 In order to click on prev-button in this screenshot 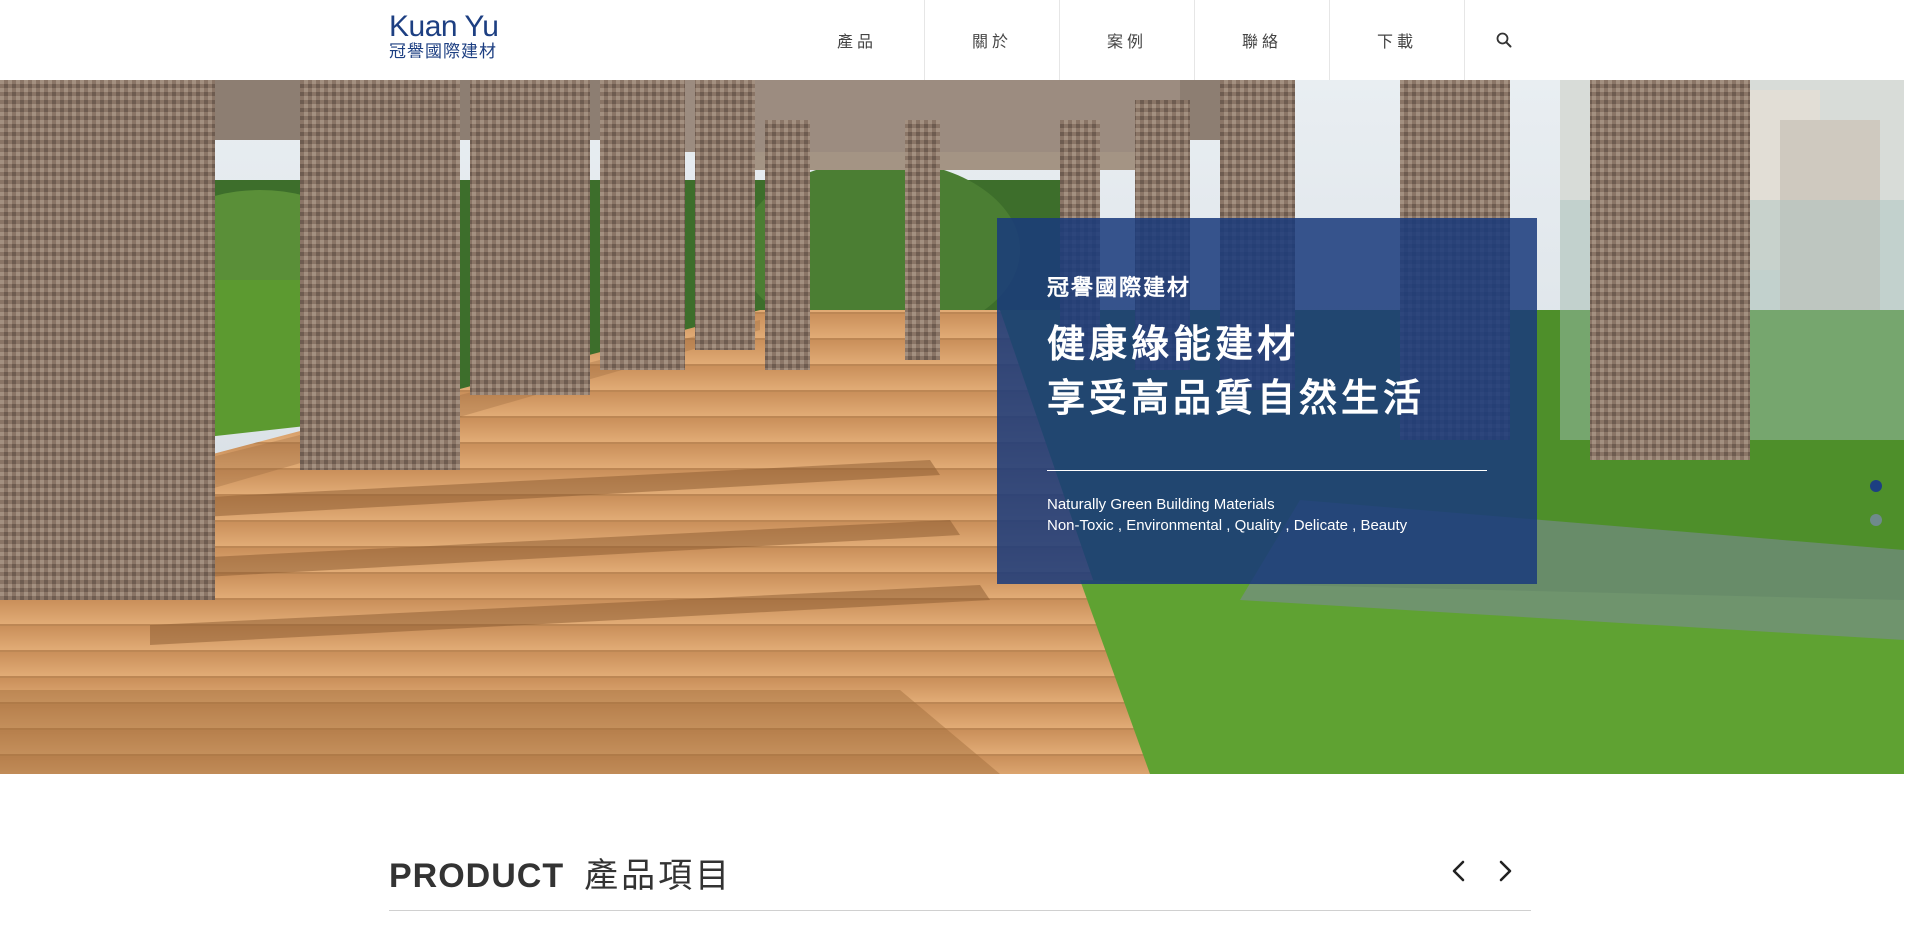, I will do `click(1458, 871)`.